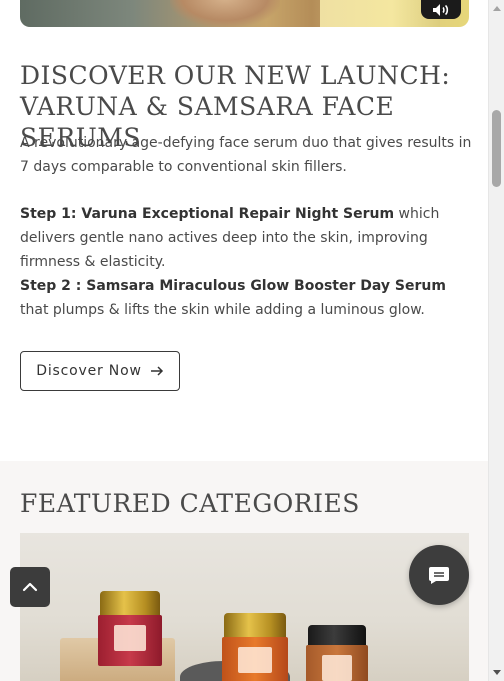 This screenshot has width=504, height=681. I want to click on hero-video, so click(244, 13).